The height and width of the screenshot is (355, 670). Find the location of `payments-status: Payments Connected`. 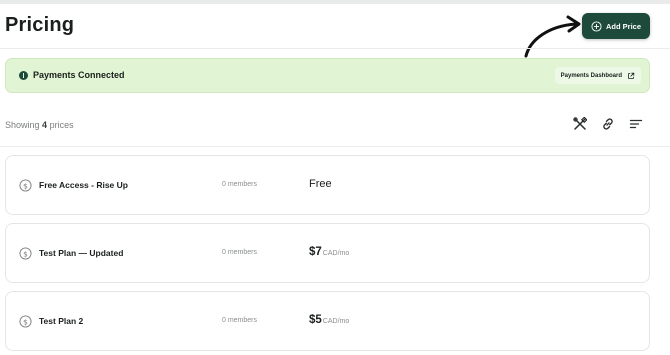

payments-status: Payments Connected is located at coordinates (79, 75).